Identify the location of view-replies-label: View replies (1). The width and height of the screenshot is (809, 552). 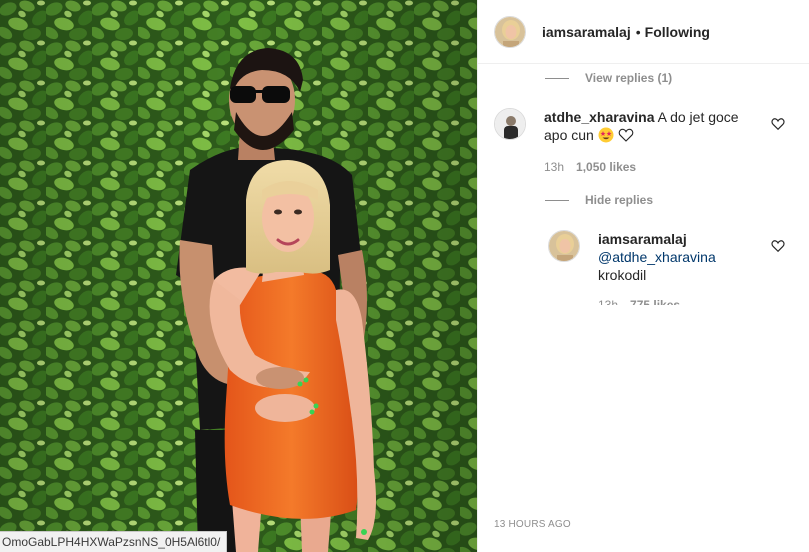
(629, 78).